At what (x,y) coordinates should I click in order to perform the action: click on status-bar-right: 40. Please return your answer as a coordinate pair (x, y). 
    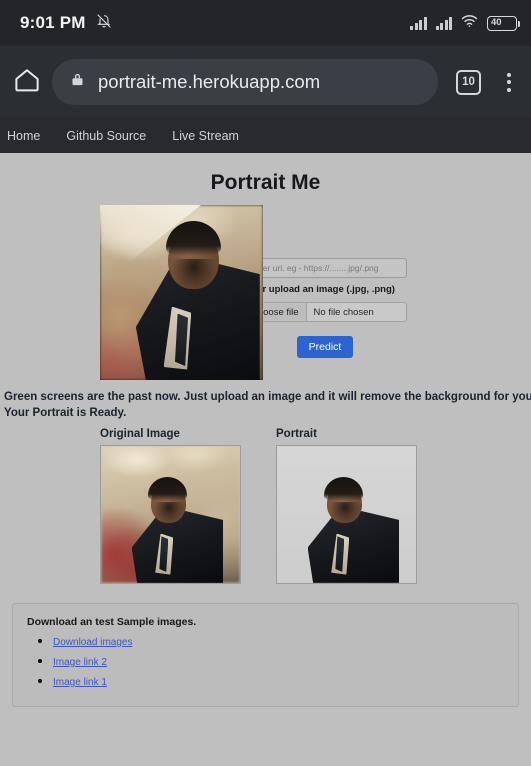
    Looking at the image, I should click on (465, 23).